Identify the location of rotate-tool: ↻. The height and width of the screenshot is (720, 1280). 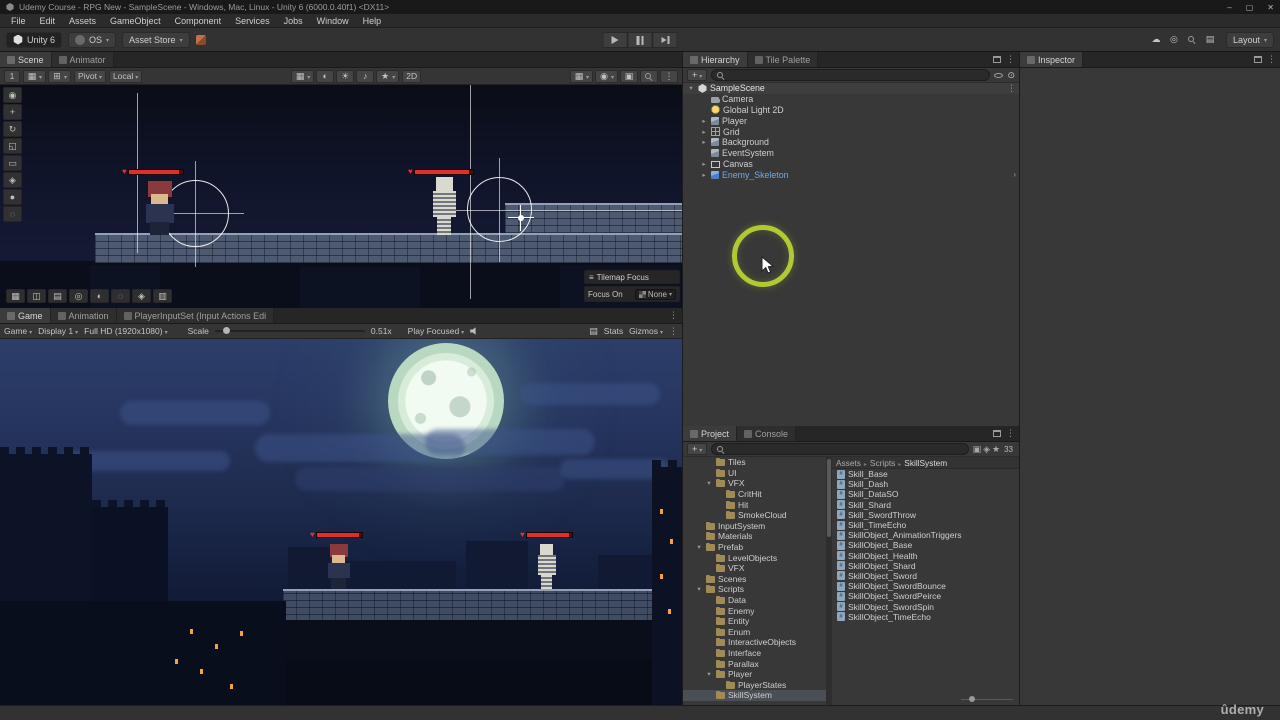
(12, 129).